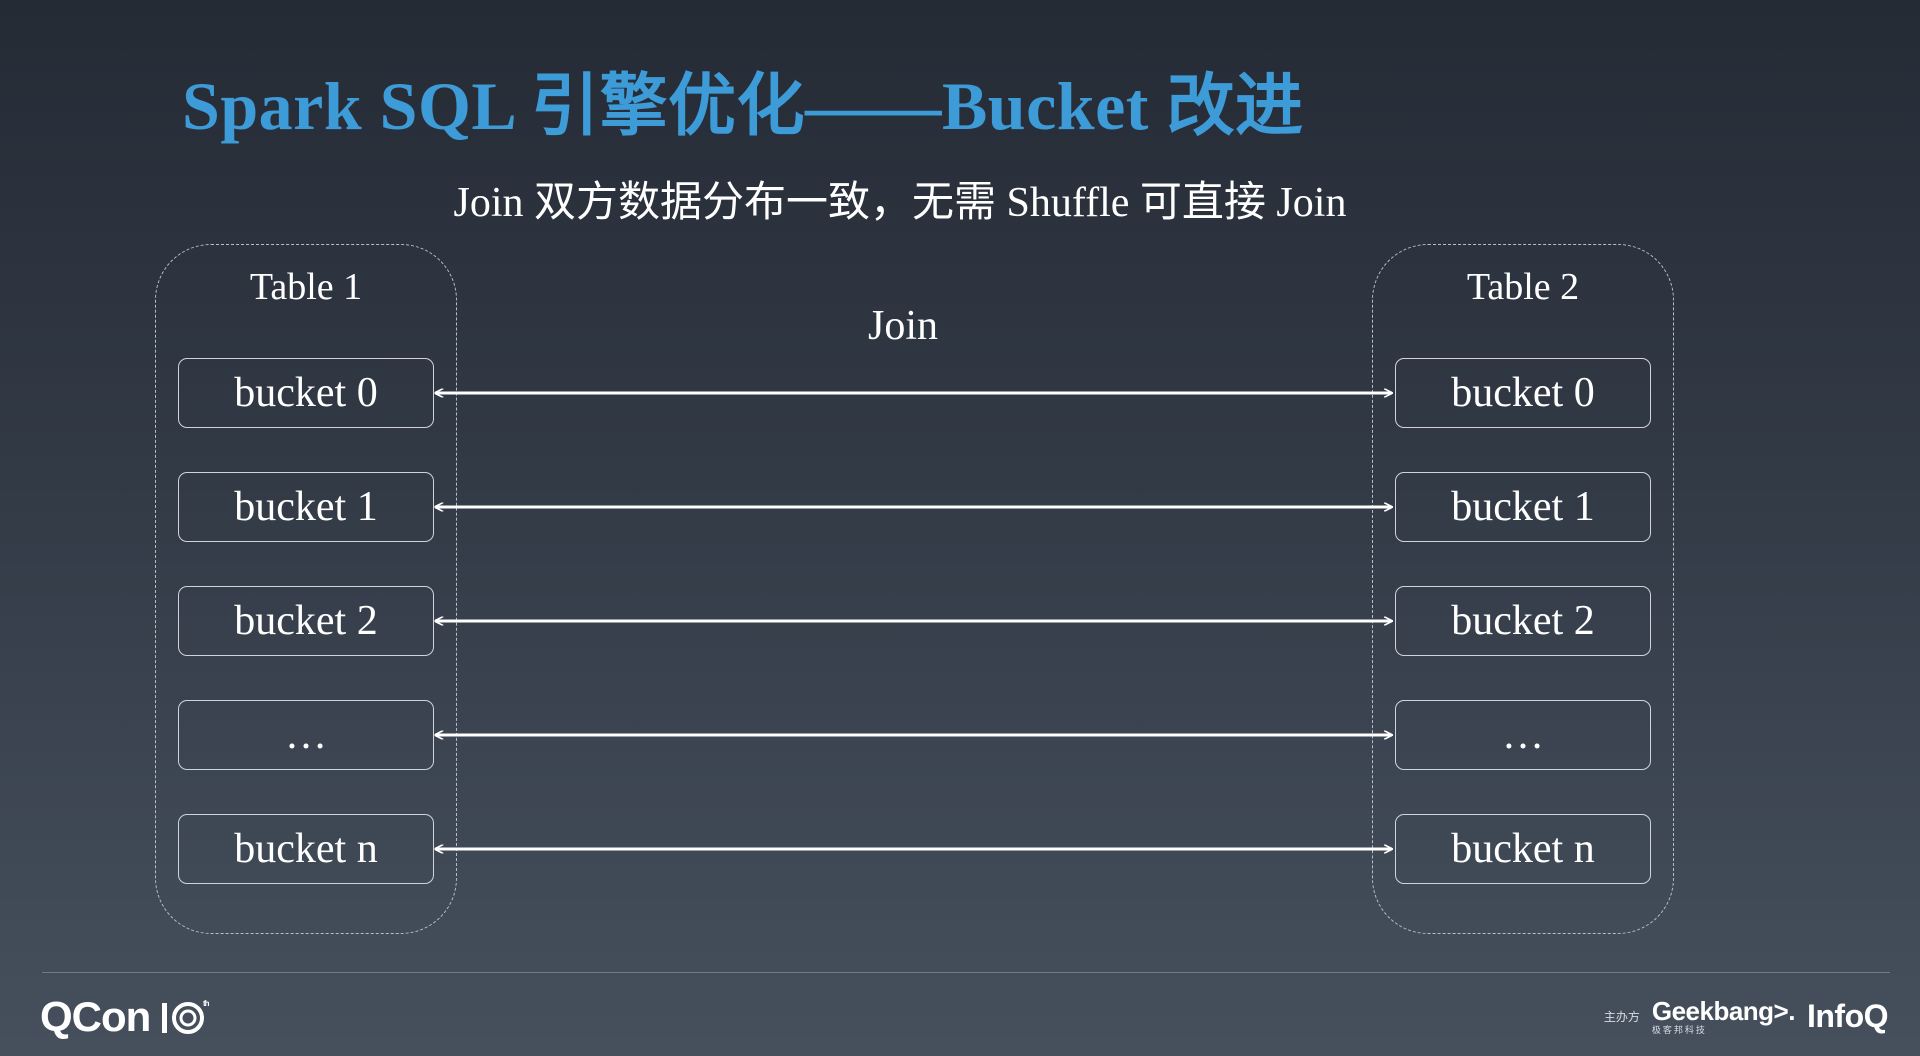 This screenshot has width=1920, height=1056. I want to click on geekbang-logo: Geekbang>. 极客邦科技, so click(1723, 1015).